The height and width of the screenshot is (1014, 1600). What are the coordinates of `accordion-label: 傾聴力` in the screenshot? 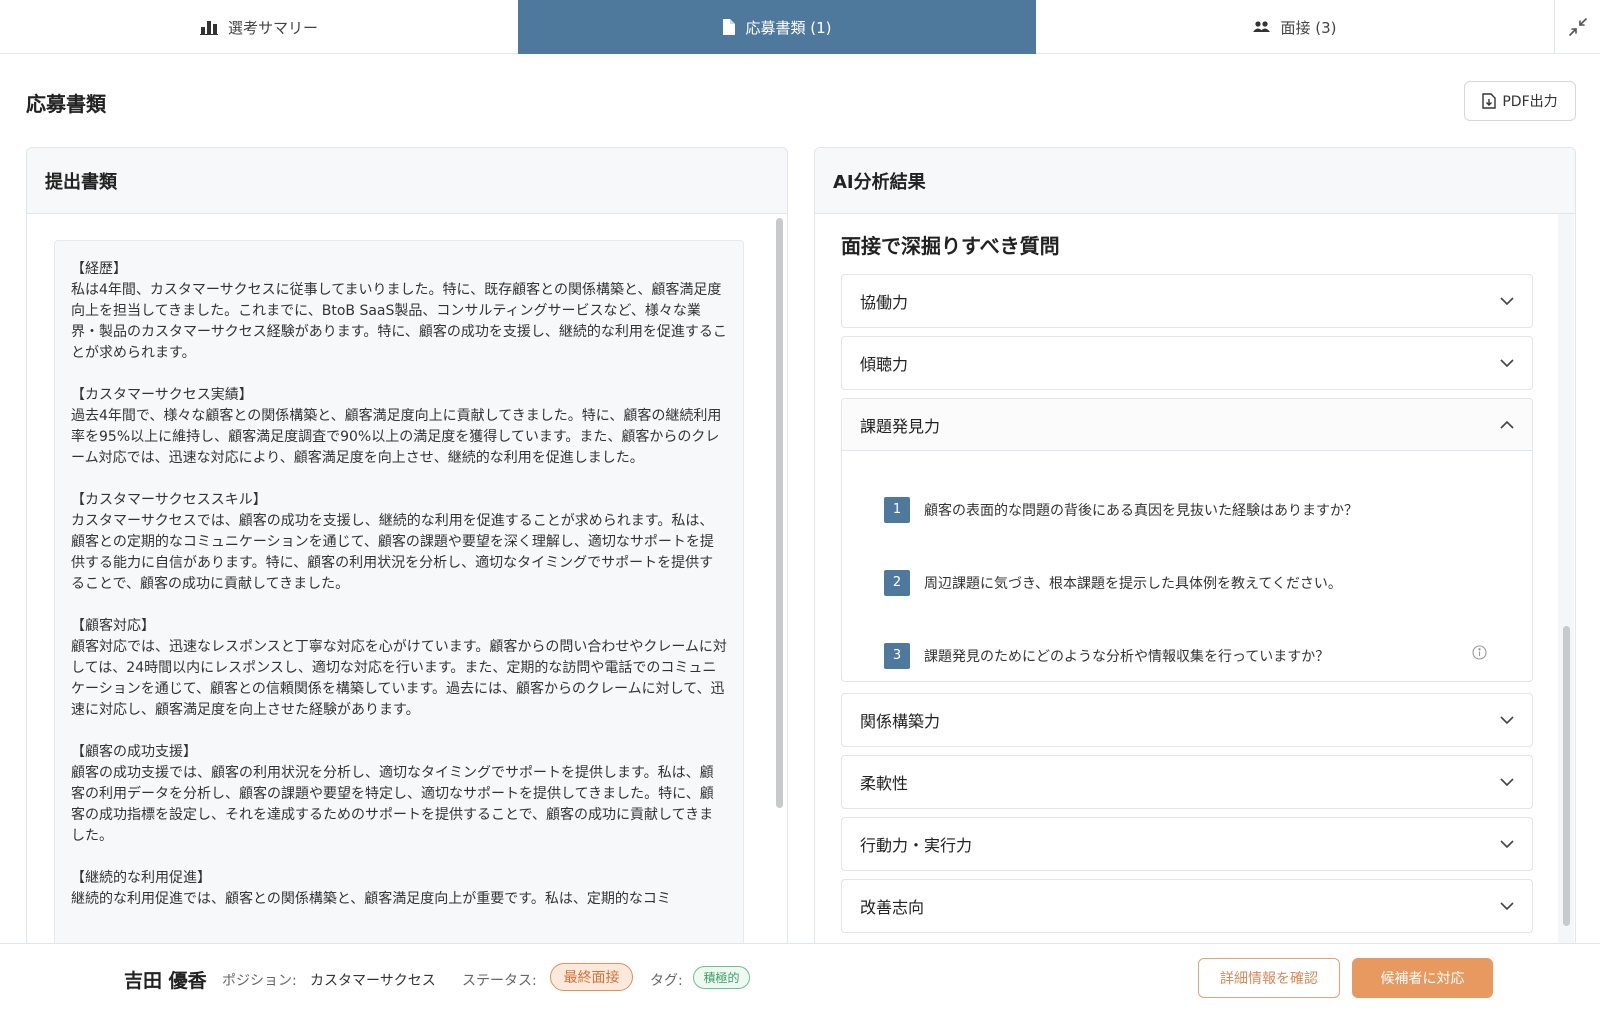 It's located at (884, 364).